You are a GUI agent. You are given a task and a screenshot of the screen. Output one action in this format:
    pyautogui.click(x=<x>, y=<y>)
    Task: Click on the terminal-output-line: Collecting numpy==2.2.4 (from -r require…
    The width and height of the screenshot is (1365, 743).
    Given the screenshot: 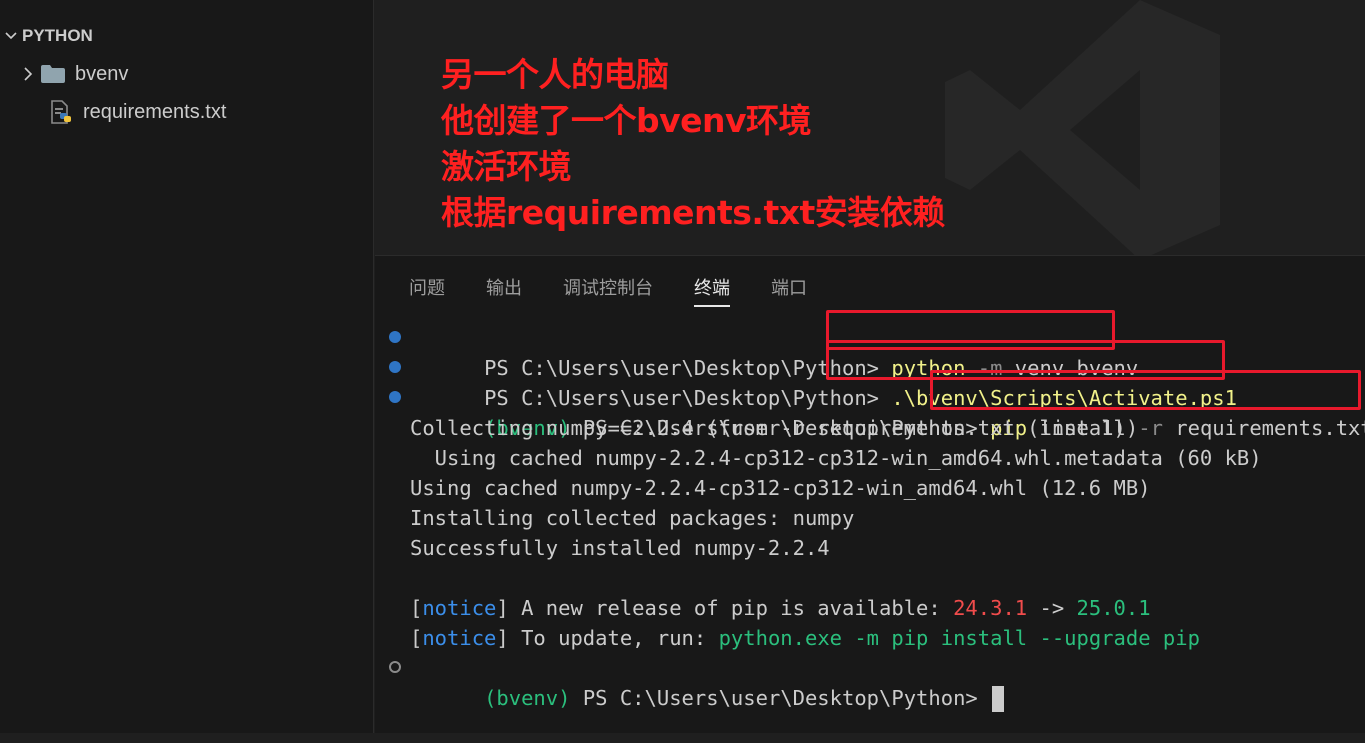 What is the action you would take?
    pyautogui.click(x=774, y=428)
    